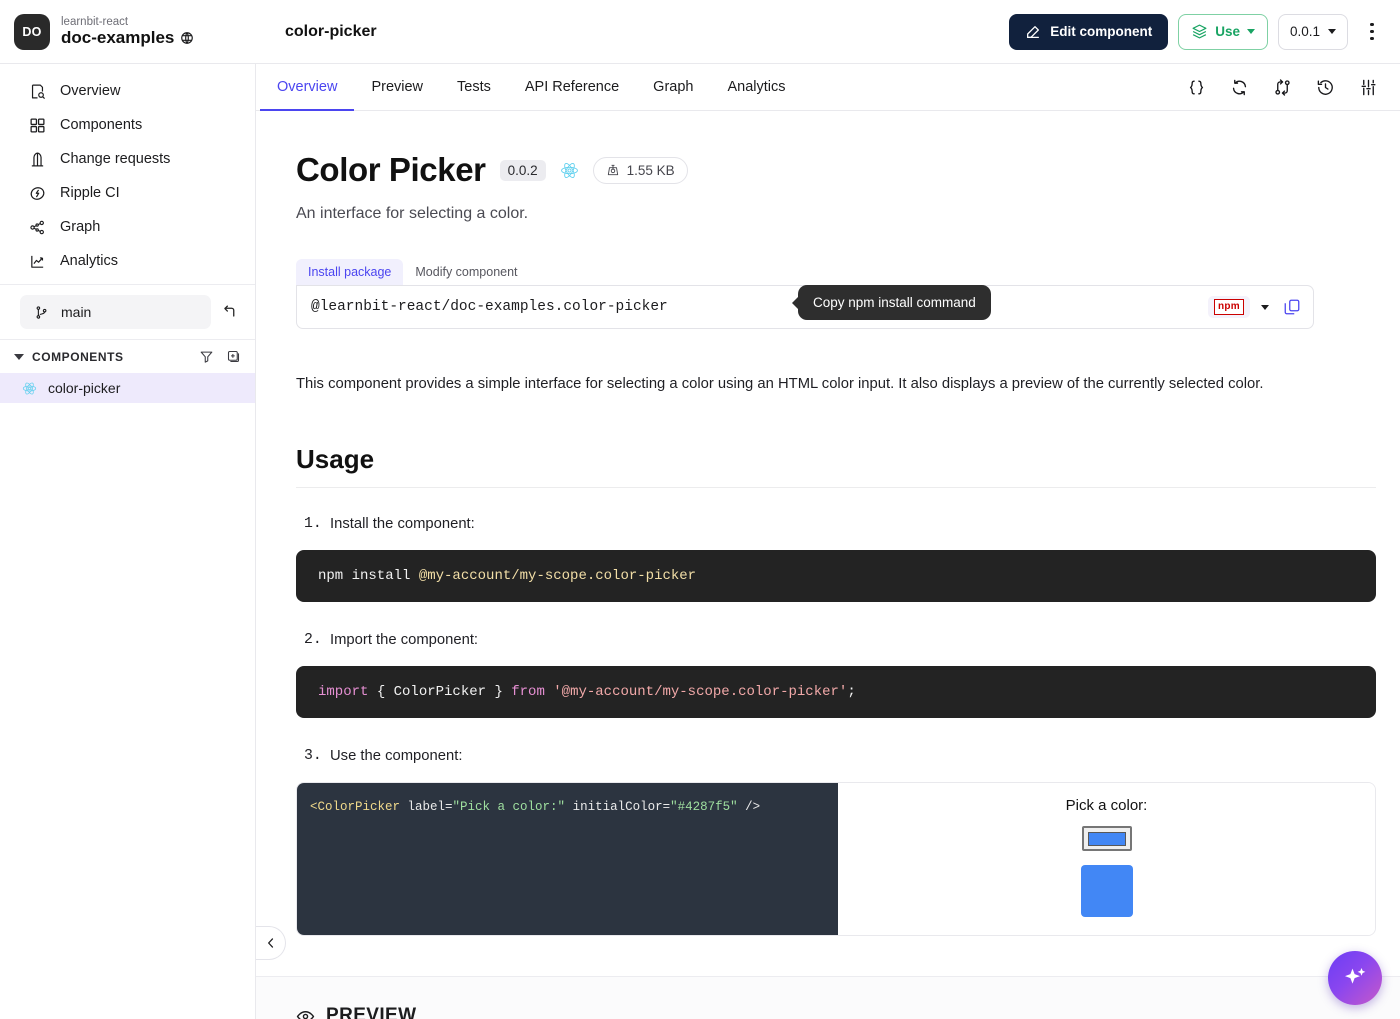 This screenshot has height=1019, width=1400. I want to click on brand: DO learnbit-react doc-examples, so click(128, 31).